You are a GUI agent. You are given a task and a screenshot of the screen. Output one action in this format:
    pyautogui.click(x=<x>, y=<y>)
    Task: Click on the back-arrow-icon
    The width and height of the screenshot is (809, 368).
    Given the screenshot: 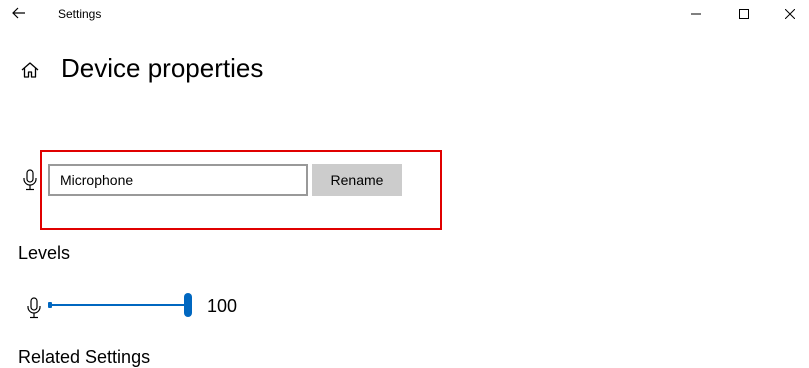 What is the action you would take?
    pyautogui.click(x=18, y=13)
    